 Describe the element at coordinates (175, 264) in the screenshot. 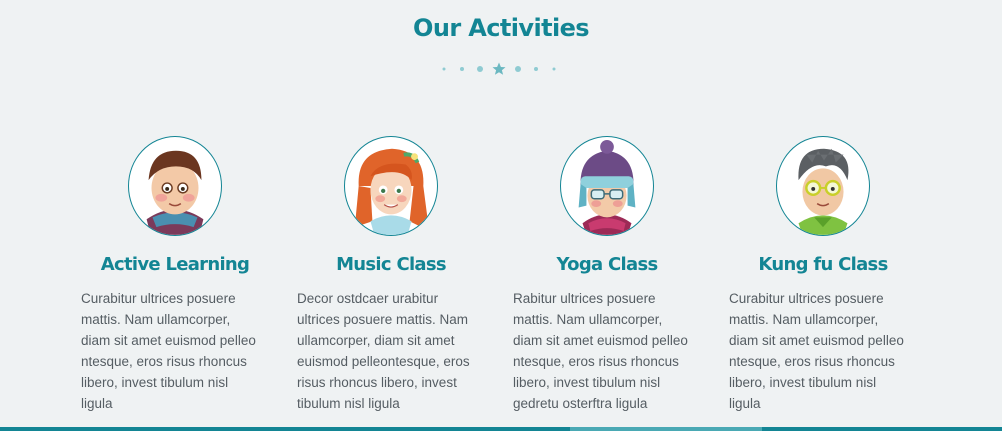

I see `activity-title: Active Learning` at that location.